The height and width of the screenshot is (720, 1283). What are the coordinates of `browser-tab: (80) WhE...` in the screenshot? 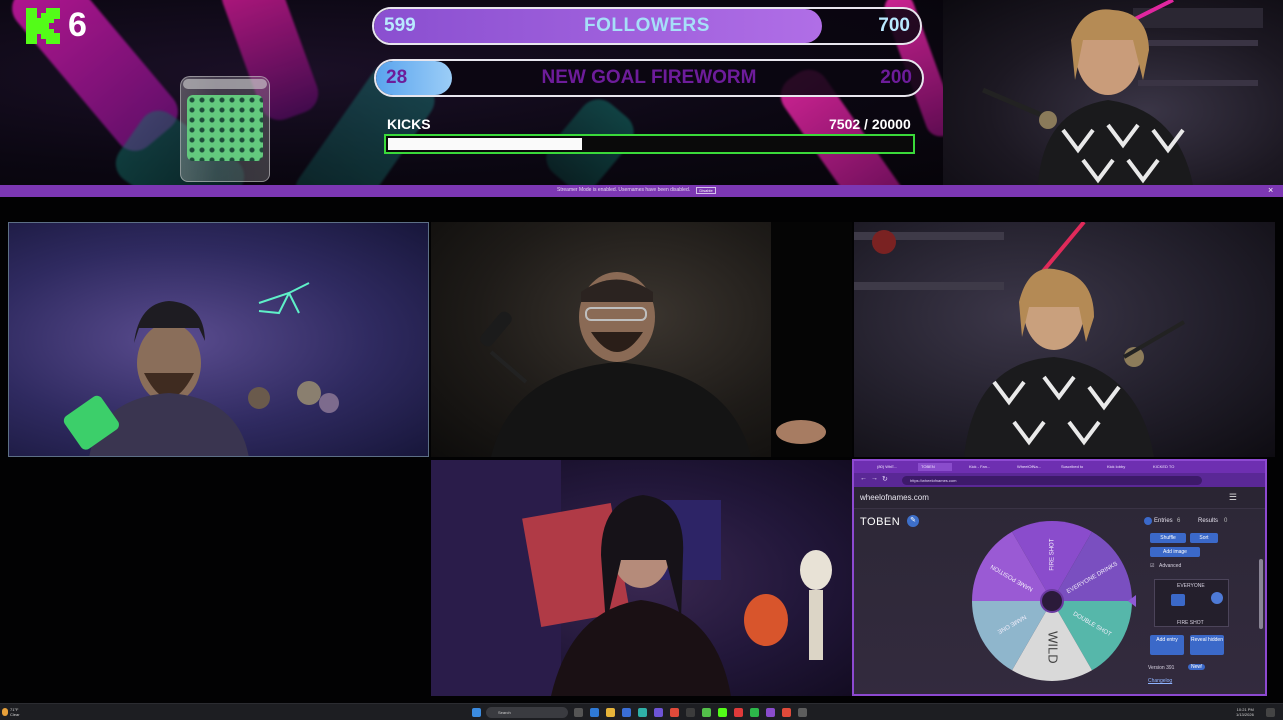 It's located at (893, 467).